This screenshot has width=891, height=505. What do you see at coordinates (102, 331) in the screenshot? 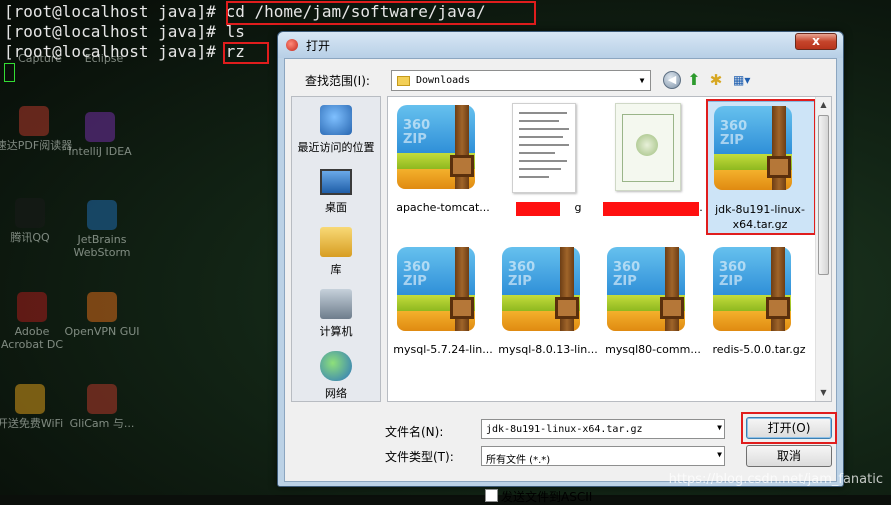
I see `desktop-icon-label: OpenVPN GUI` at bounding box center [102, 331].